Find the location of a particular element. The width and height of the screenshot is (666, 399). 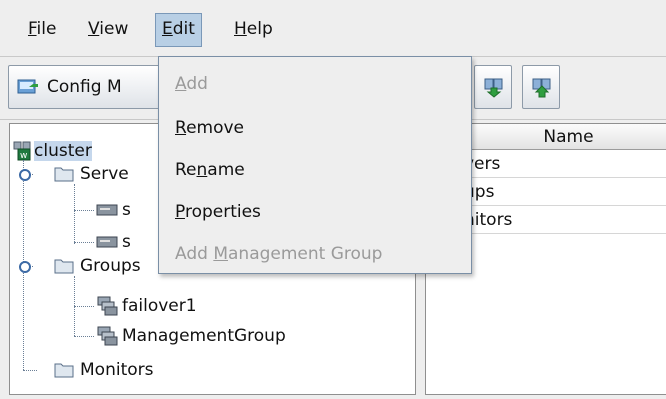

tree-node-label: Groups is located at coordinates (110, 266).